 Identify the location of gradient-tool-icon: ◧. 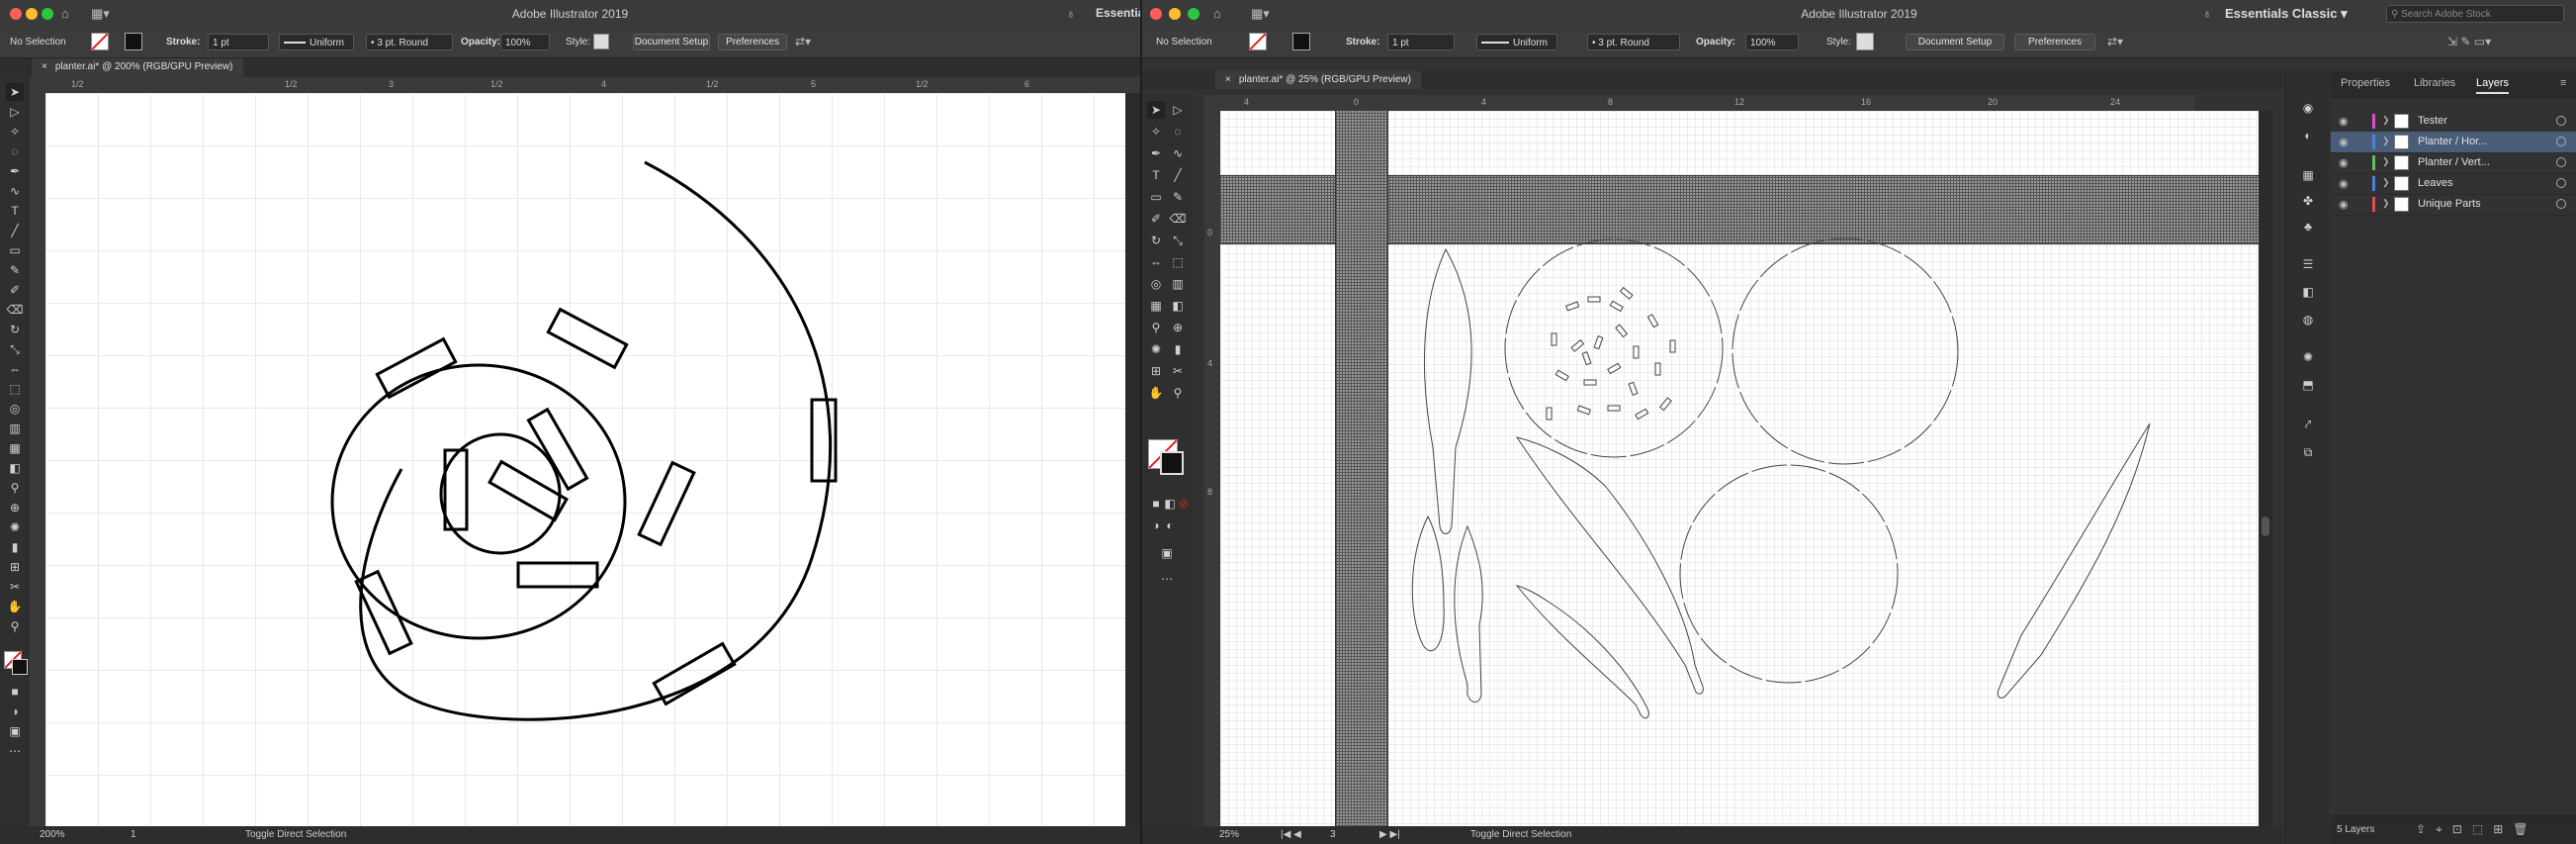
(1178, 306).